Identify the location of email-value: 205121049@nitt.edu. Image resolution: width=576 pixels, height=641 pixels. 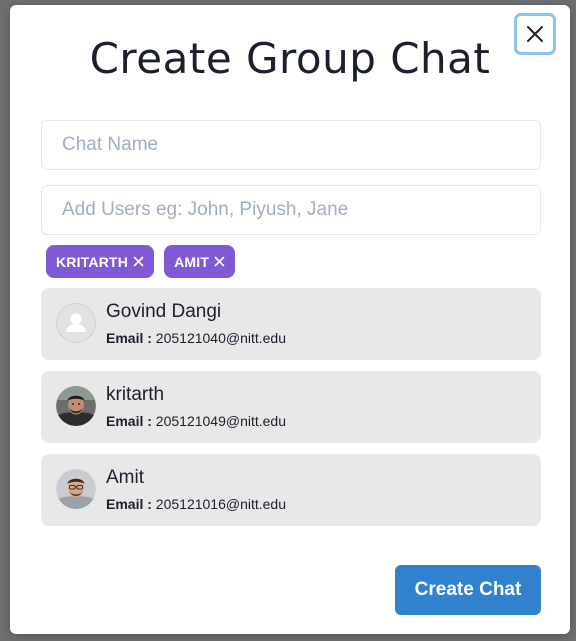
(221, 421).